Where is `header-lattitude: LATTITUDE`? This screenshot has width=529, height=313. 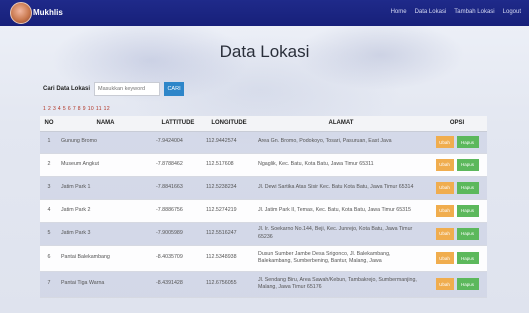
header-lattitude: LATTITUDE is located at coordinates (178, 124).